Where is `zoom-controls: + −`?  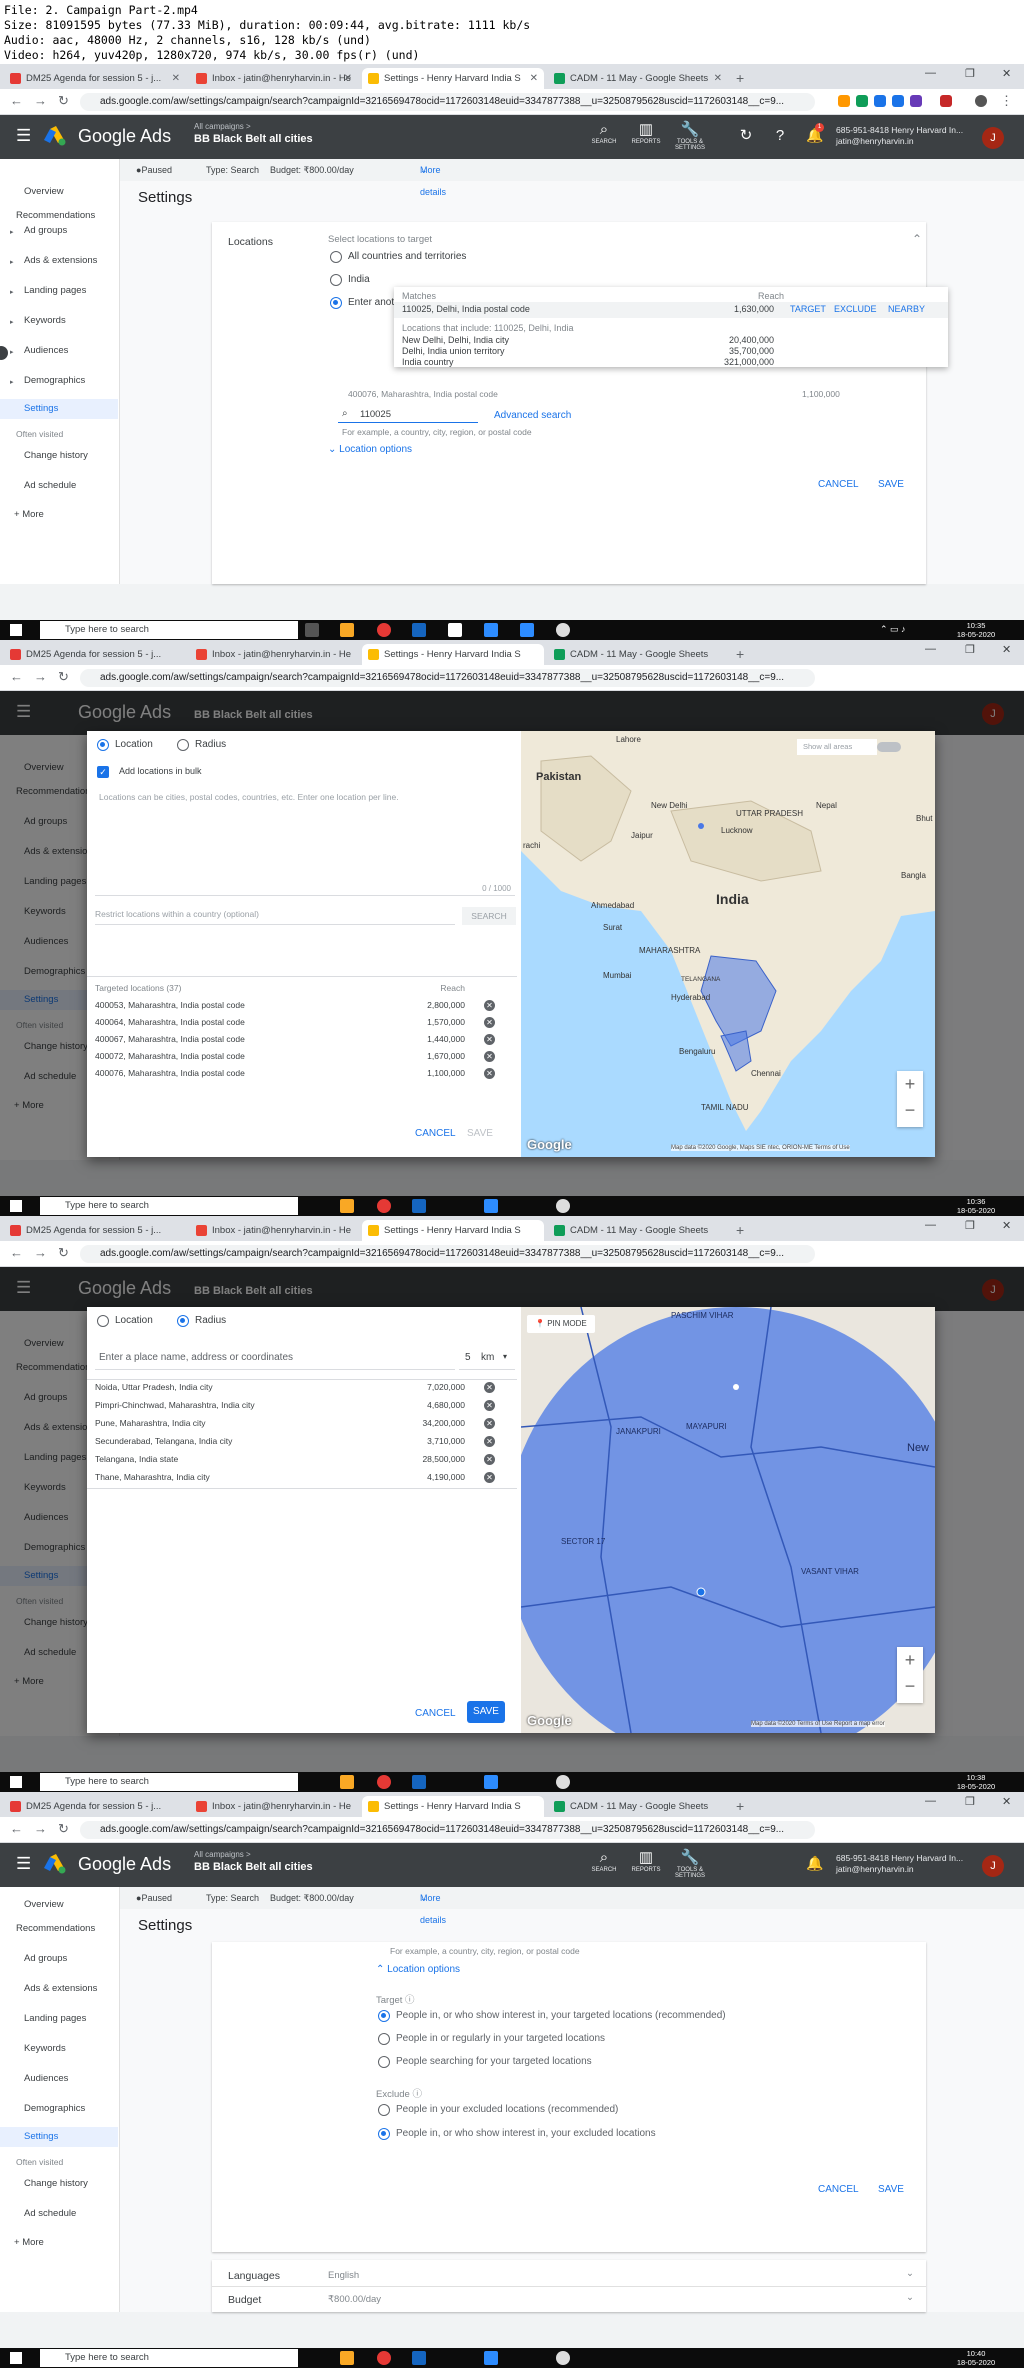 zoom-controls: + − is located at coordinates (910, 1099).